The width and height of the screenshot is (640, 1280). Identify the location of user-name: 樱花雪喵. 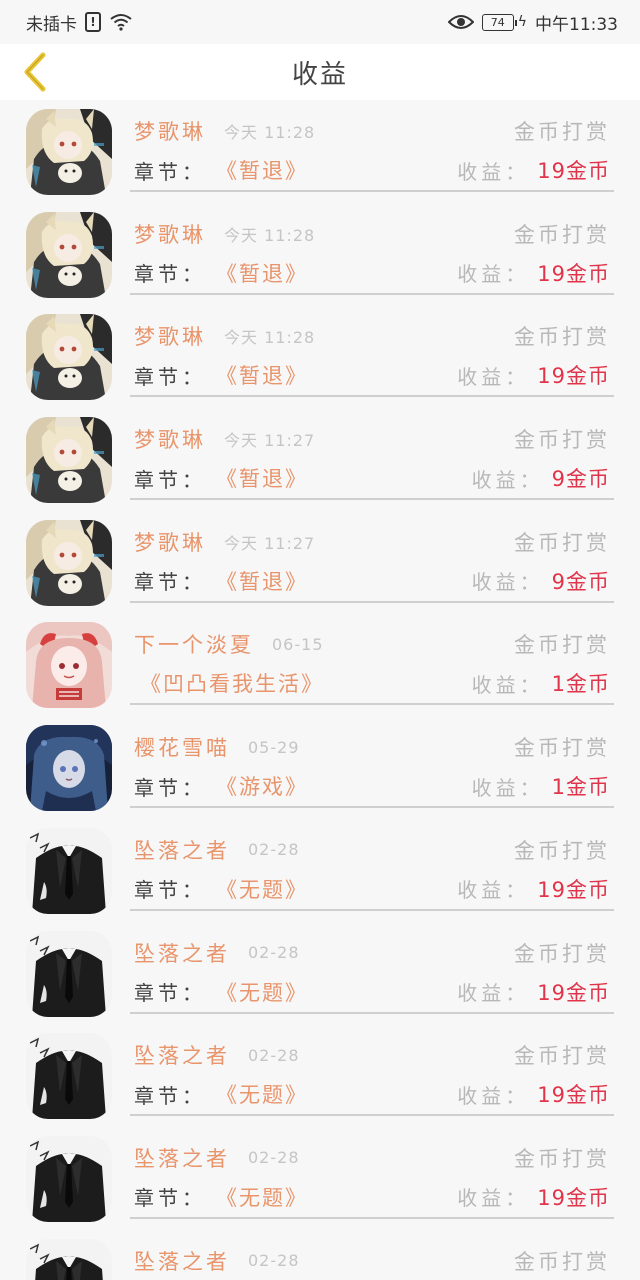
(182, 747).